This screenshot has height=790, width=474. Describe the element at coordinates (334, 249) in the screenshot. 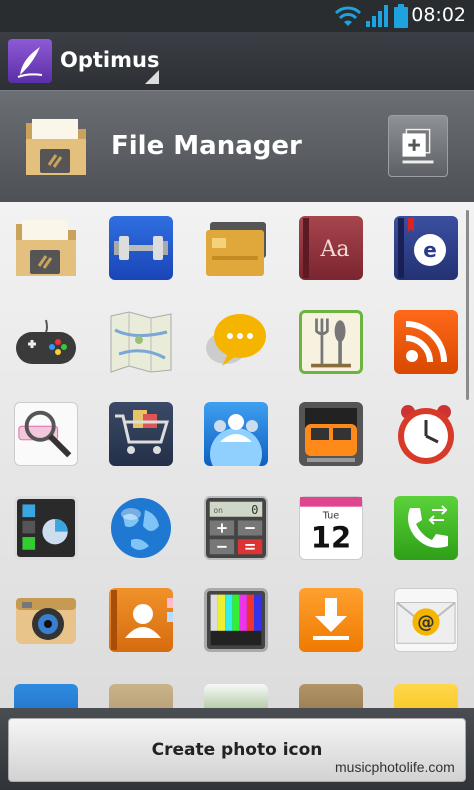

I see `dictionary-label: Aa` at that location.